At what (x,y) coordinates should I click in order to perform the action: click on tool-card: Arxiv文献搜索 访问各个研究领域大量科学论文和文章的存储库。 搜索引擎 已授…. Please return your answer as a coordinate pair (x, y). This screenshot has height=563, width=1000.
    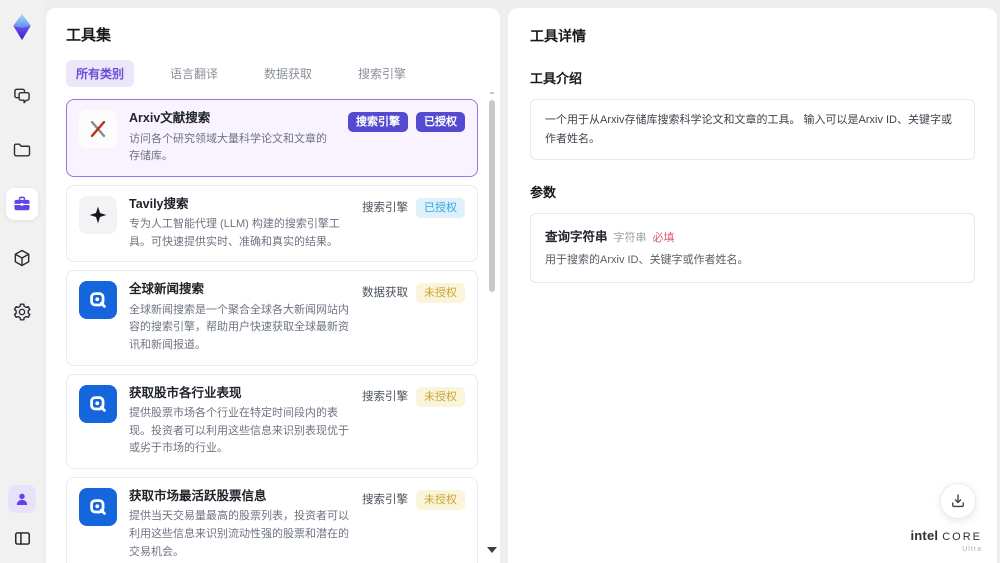
    Looking at the image, I should click on (272, 138).